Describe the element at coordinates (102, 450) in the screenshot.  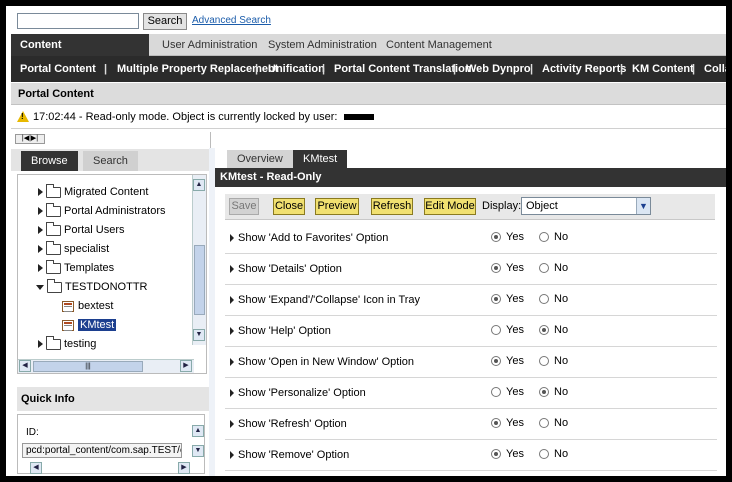
I see `id-value-field: pcd:portal_content/com.sap.TEST/com` at that location.